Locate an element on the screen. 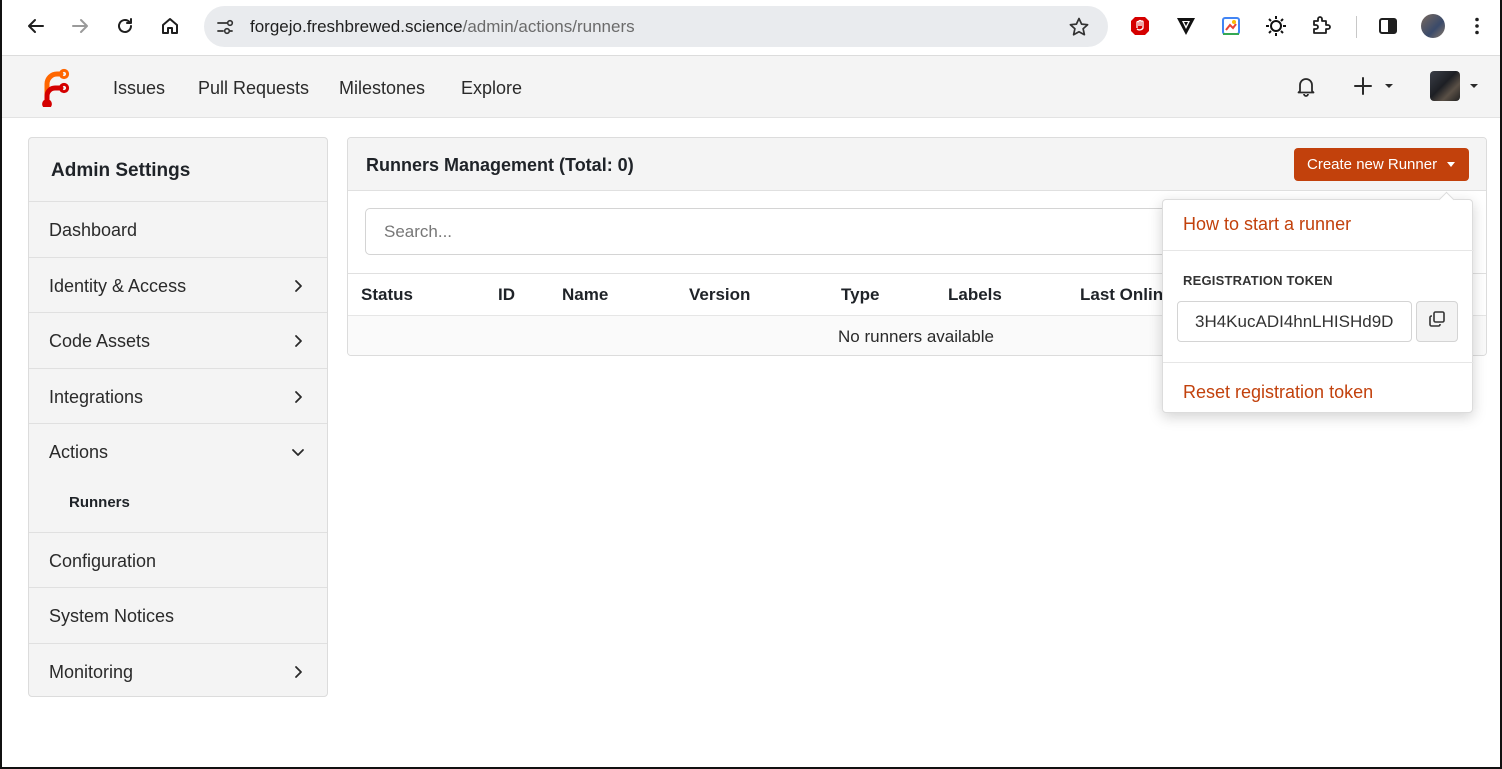  user-avatar is located at coordinates (1445, 86).